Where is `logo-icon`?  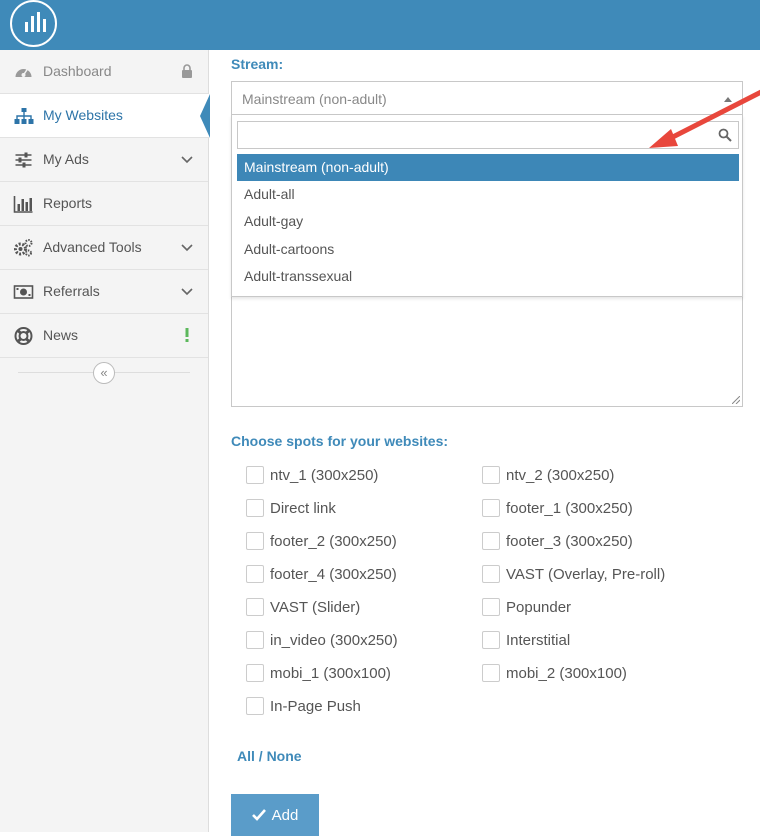 logo-icon is located at coordinates (33, 23).